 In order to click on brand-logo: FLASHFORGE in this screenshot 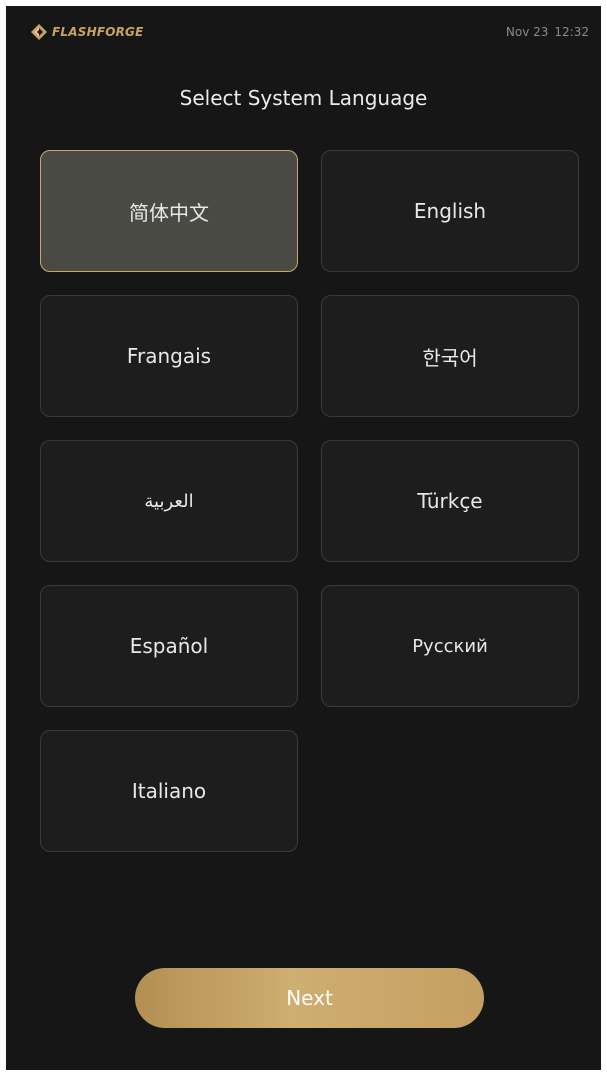, I will do `click(87, 32)`.